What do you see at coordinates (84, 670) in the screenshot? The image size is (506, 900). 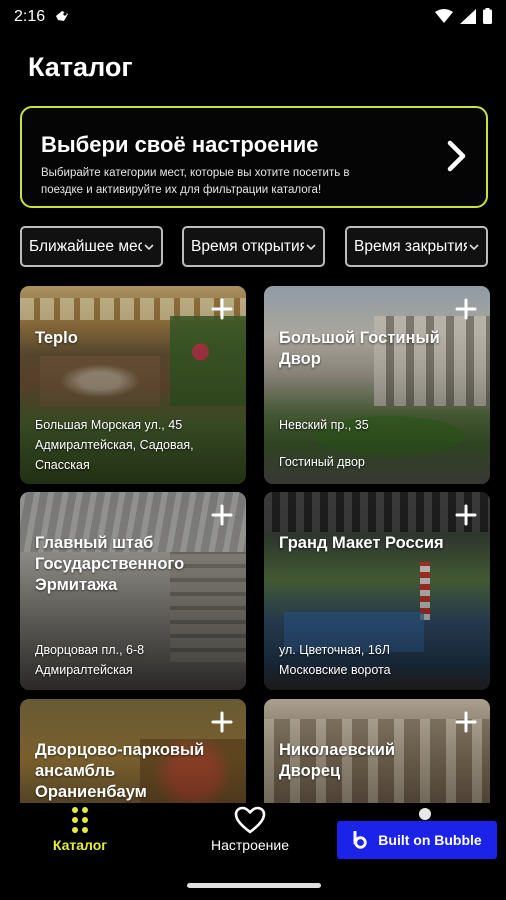 I see `place-metro: Адмиралтейская` at bounding box center [84, 670].